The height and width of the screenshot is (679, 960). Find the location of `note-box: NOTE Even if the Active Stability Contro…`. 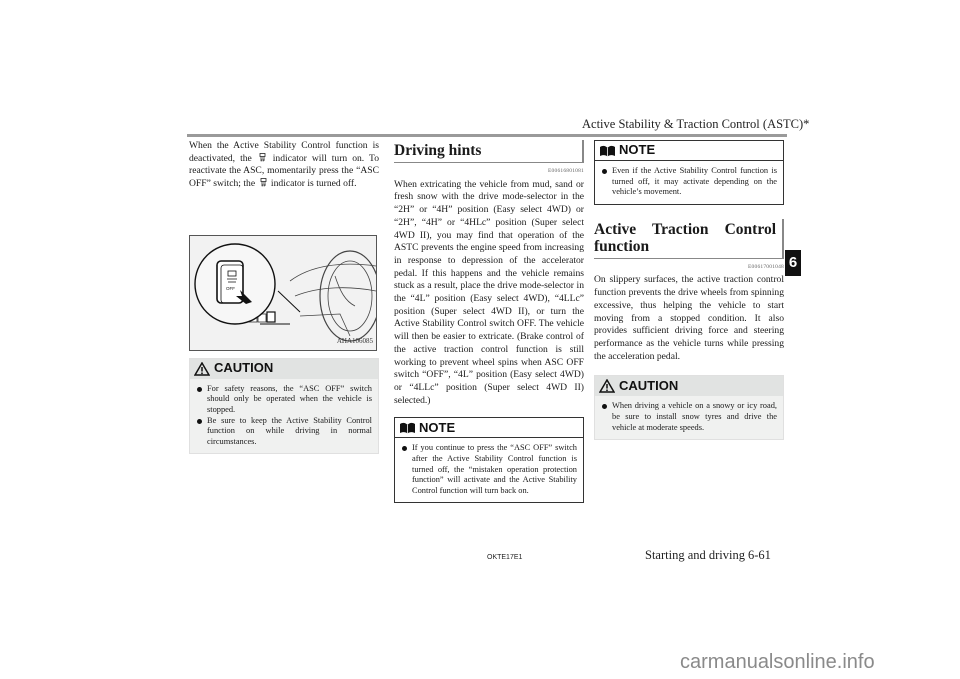

note-box: NOTE Even if the Active Stability Contro… is located at coordinates (689, 172).